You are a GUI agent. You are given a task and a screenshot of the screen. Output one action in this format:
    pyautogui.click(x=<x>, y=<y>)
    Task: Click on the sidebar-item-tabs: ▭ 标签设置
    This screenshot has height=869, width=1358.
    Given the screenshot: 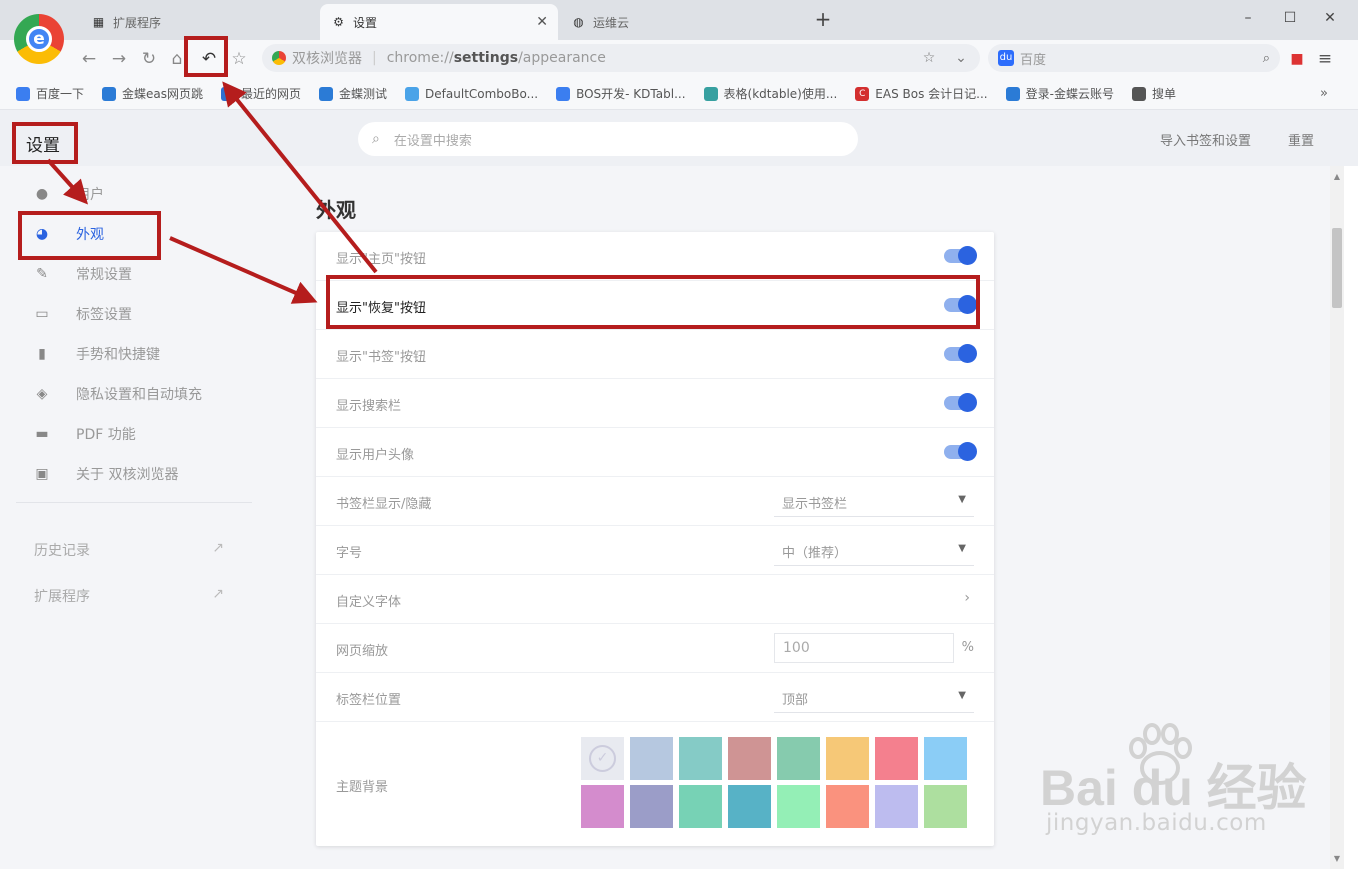 What is the action you would take?
    pyautogui.click(x=126, y=314)
    